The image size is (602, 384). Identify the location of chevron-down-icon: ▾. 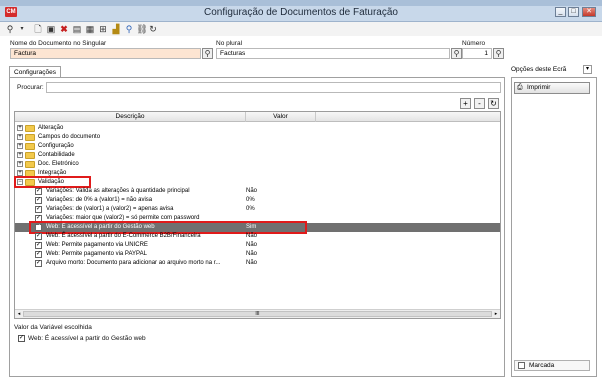
(587, 69).